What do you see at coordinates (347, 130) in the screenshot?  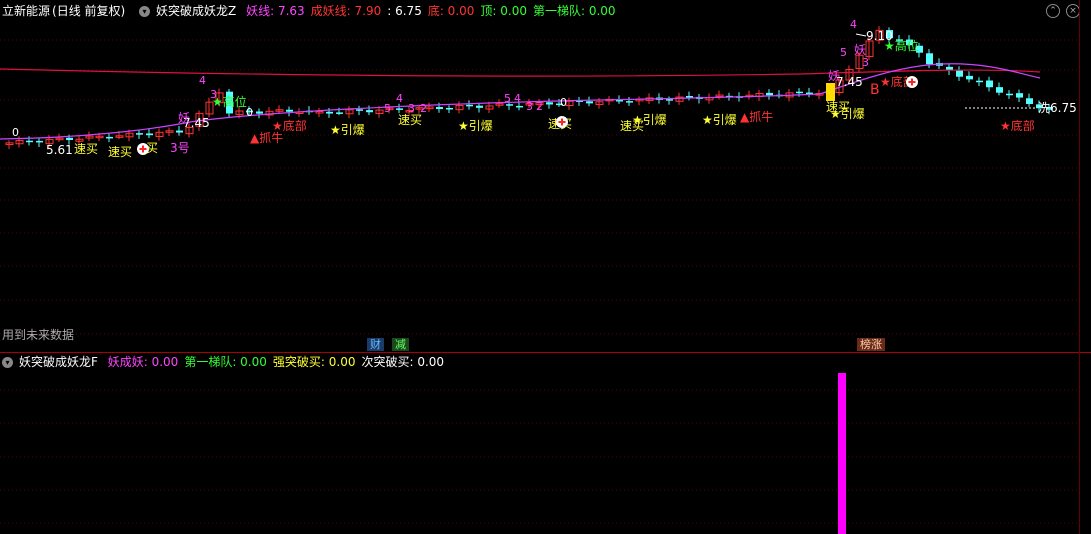 I see `ignite-signal-0: ★引爆` at bounding box center [347, 130].